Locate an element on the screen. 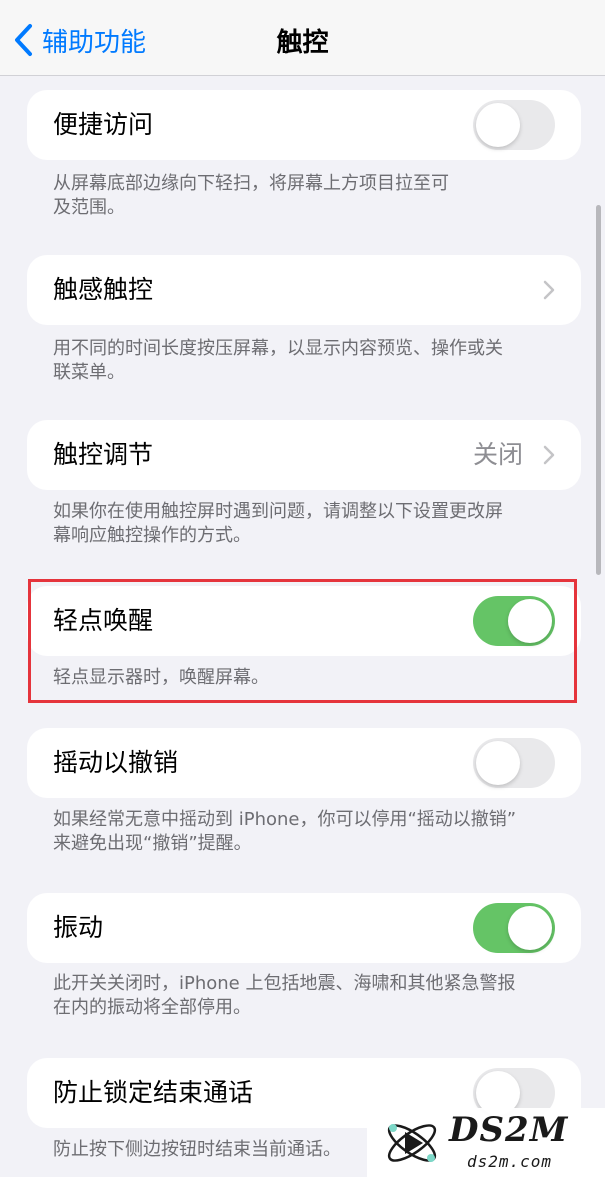 The width and height of the screenshot is (605, 1177). scrollbar is located at coordinates (598, 390).